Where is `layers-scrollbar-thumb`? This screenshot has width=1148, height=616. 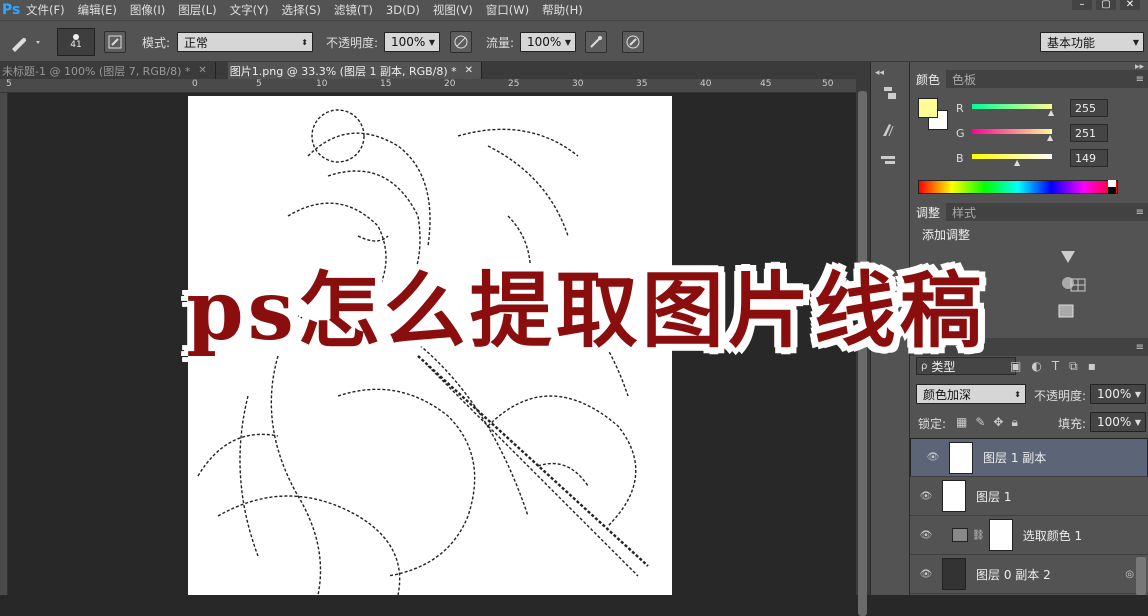 layers-scrollbar-thumb is located at coordinates (1141, 576).